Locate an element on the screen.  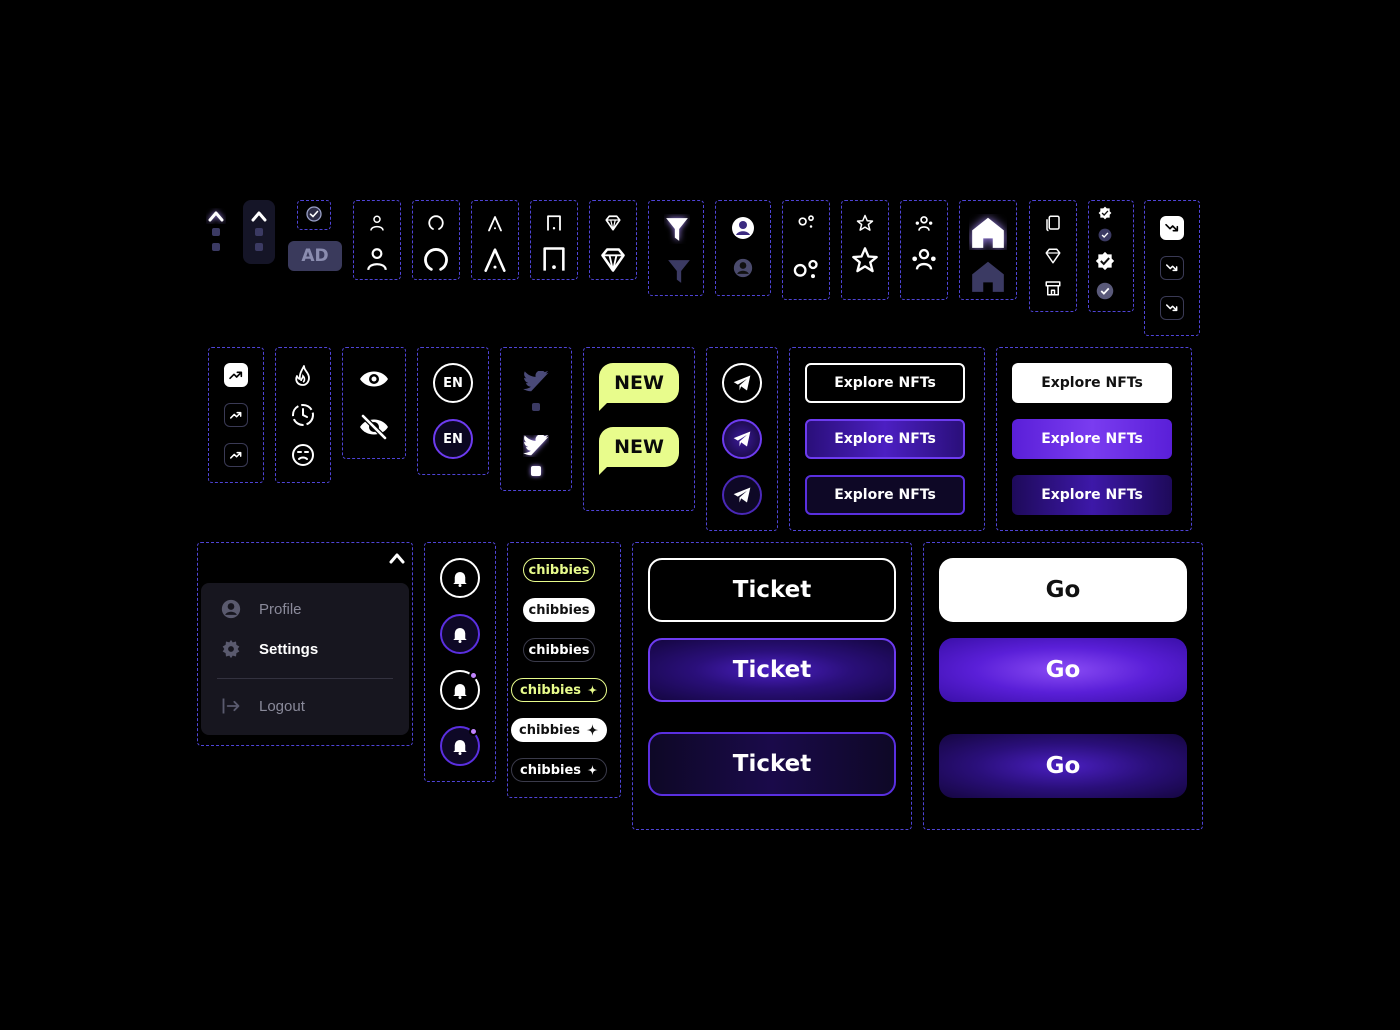
logout-icon is located at coordinates (231, 706).